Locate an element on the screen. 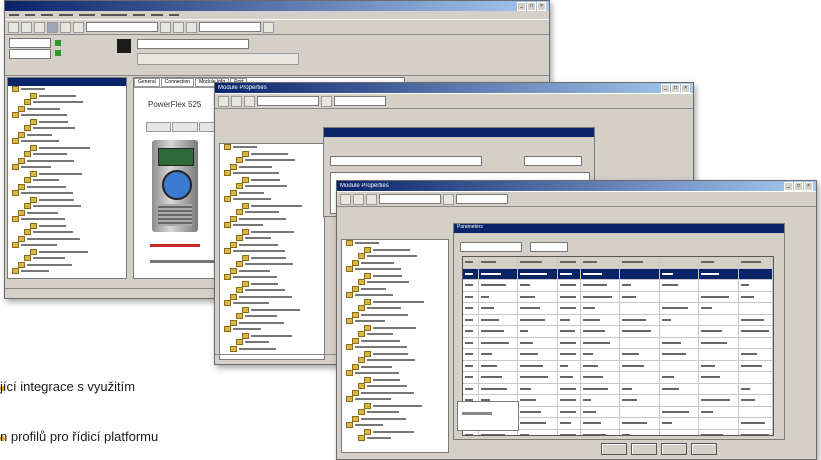 Image resolution: width=821 pixels, height=460 pixels. zoom-icon is located at coordinates (178, 27).